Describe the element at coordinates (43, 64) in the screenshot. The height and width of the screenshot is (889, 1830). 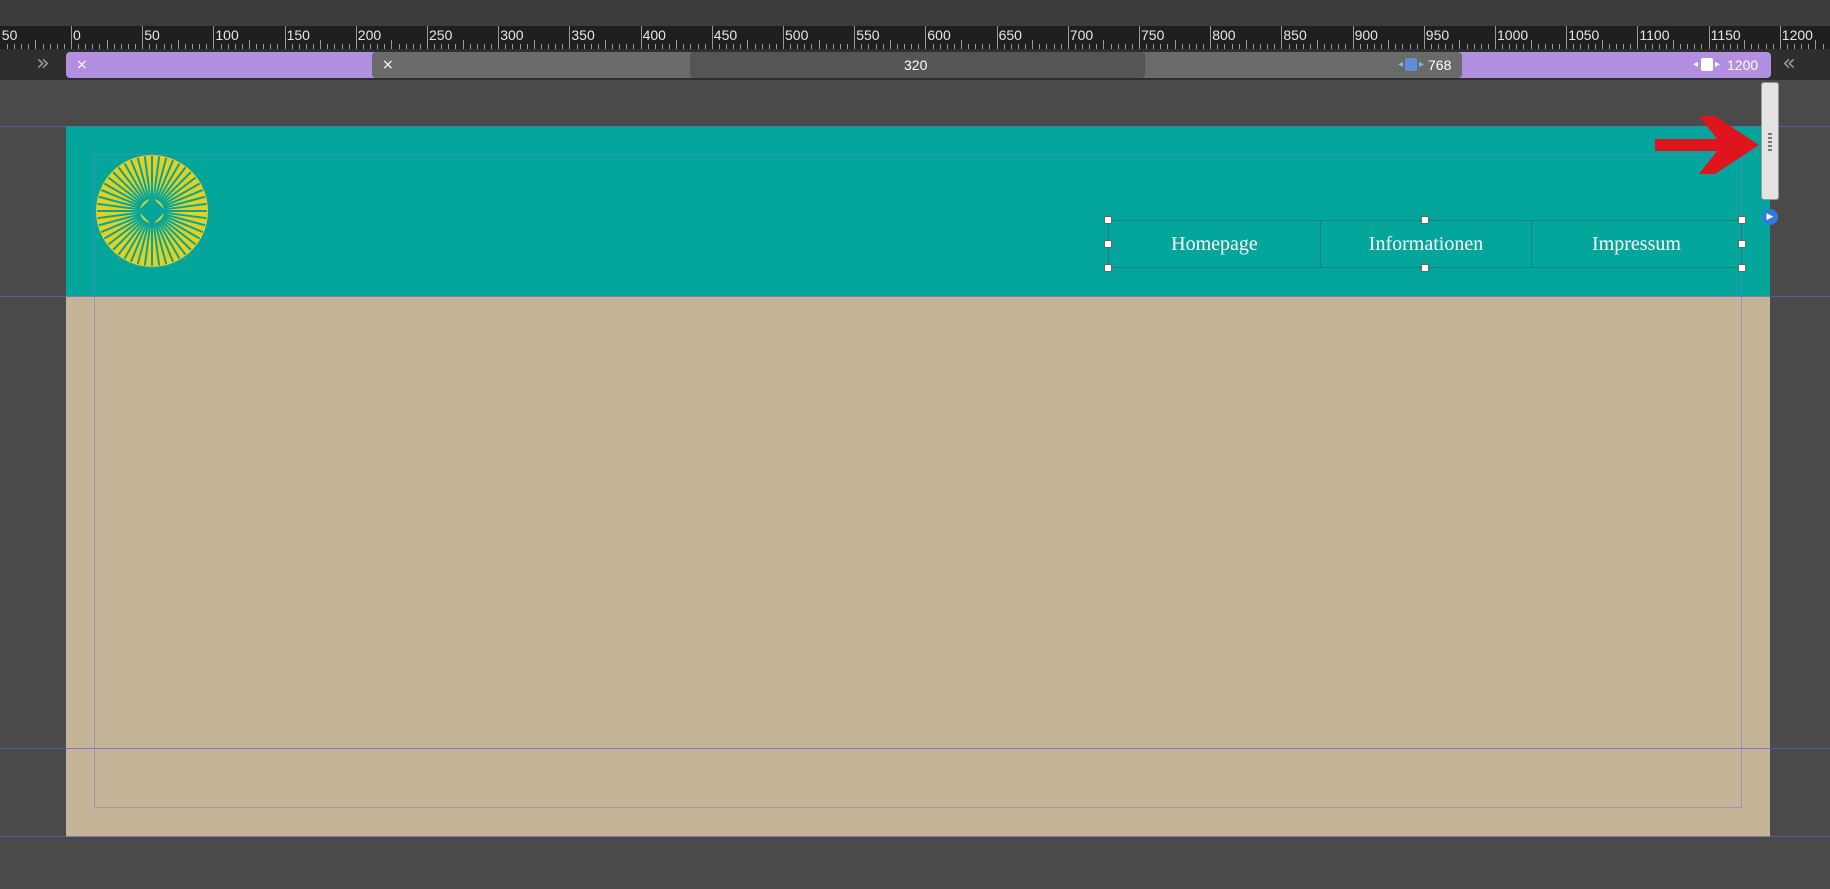
I see `chevron-right-icon: »` at that location.